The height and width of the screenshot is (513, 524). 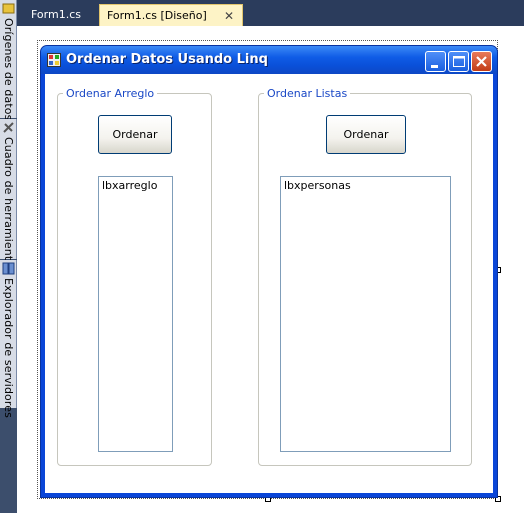 I want to click on maximize-icon, so click(x=459, y=61).